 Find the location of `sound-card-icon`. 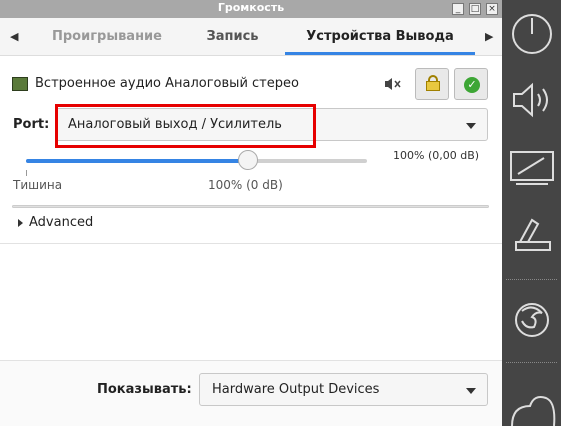

sound-card-icon is located at coordinates (20, 84).